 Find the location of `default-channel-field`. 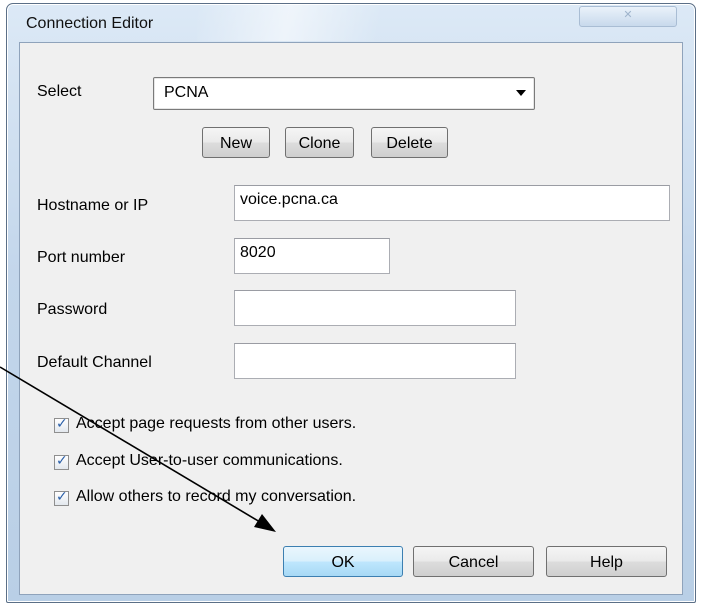

default-channel-field is located at coordinates (375, 361).